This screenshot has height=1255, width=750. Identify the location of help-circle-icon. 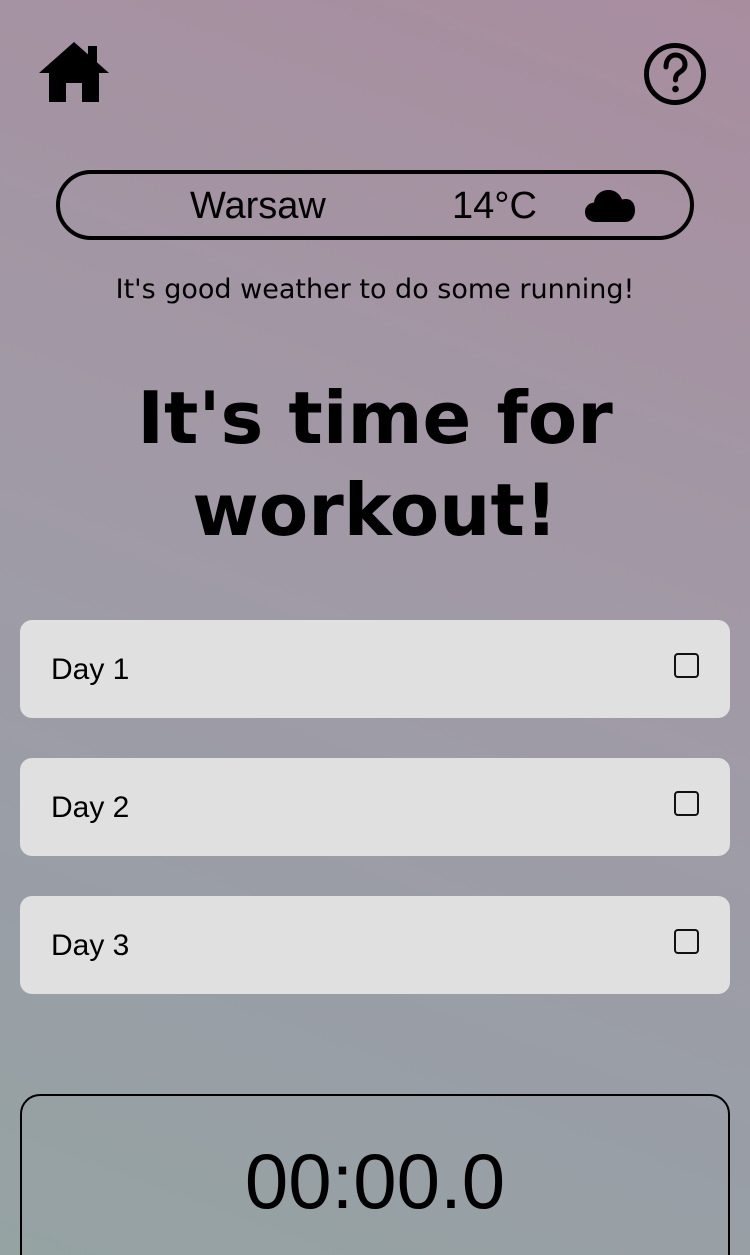
(675, 74).